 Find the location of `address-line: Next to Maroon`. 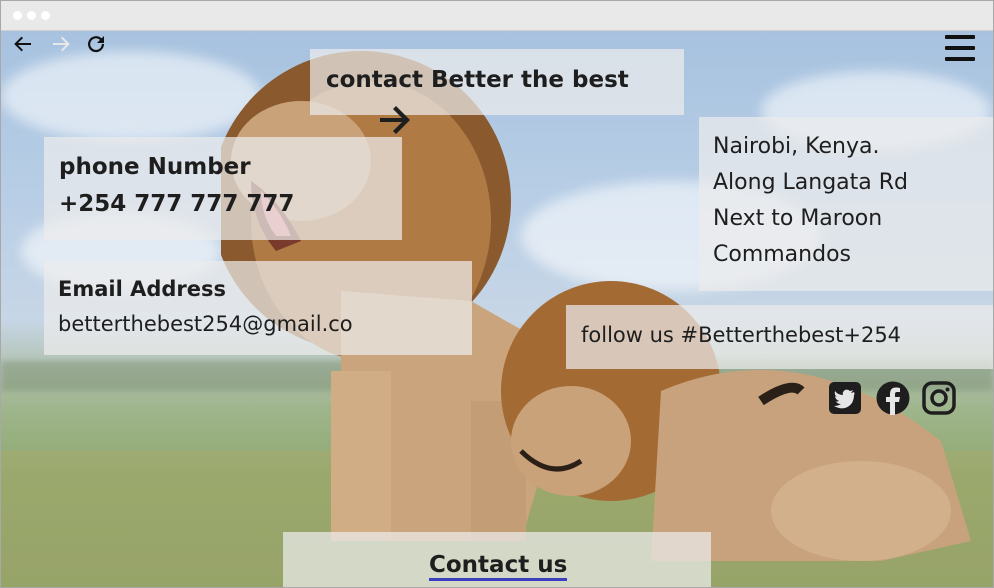

address-line: Next to Maroon is located at coordinates (798, 218).